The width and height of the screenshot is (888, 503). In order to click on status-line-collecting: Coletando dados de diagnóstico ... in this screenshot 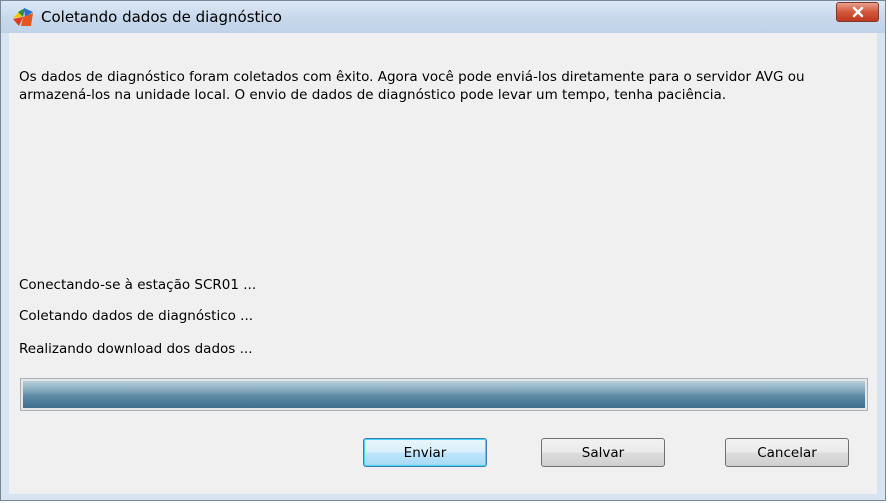, I will do `click(136, 316)`.